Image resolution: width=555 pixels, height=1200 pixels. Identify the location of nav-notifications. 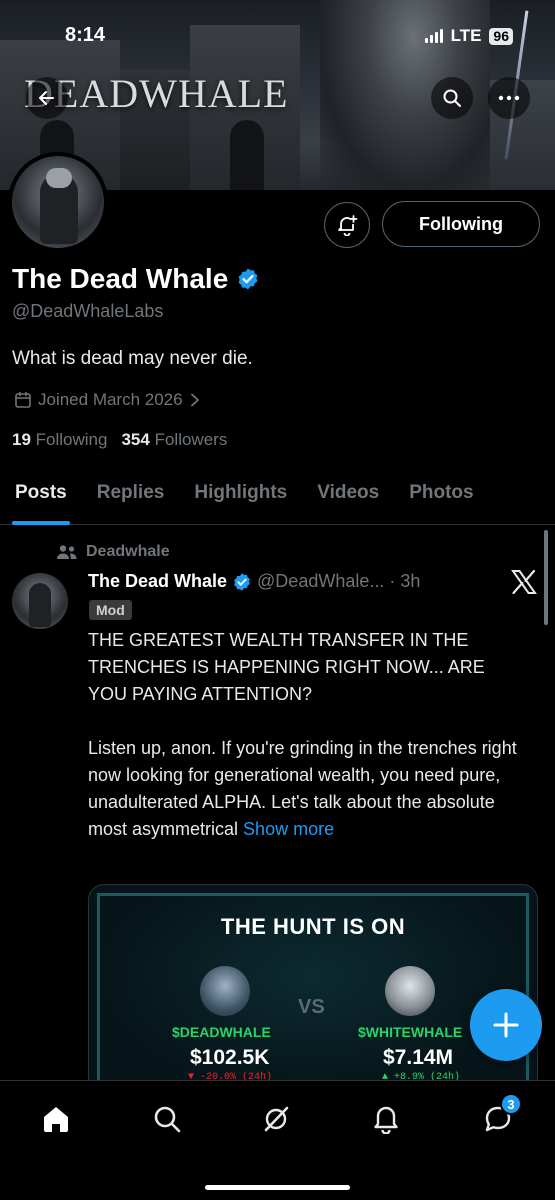
(386, 1119).